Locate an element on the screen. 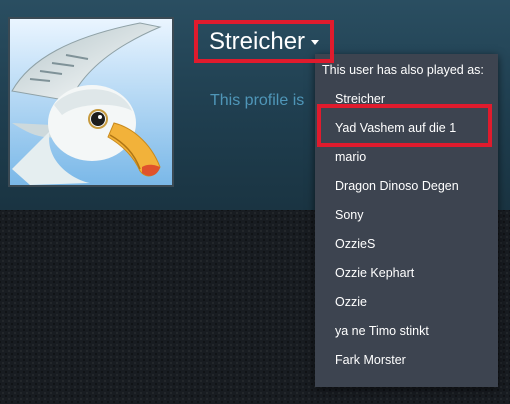 The width and height of the screenshot is (510, 404). profile-avatar is located at coordinates (91, 102).